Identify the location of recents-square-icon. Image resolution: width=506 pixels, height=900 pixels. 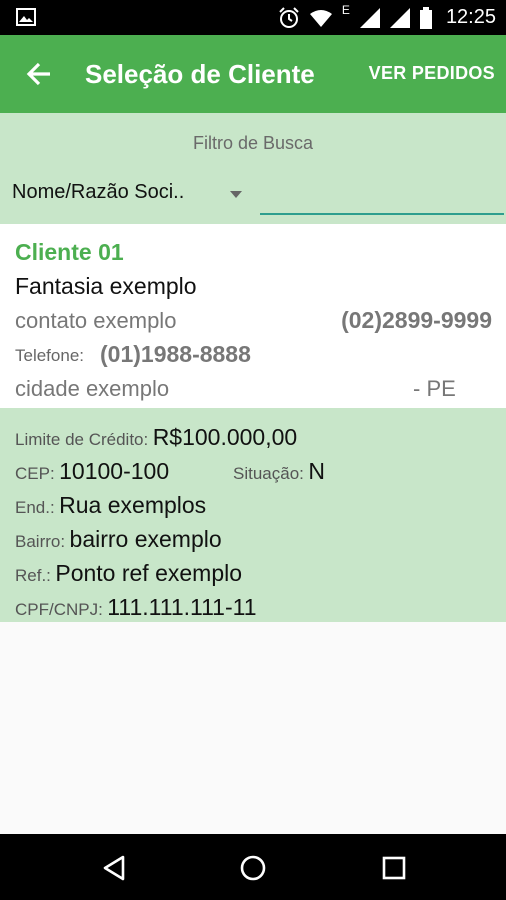
(394, 868).